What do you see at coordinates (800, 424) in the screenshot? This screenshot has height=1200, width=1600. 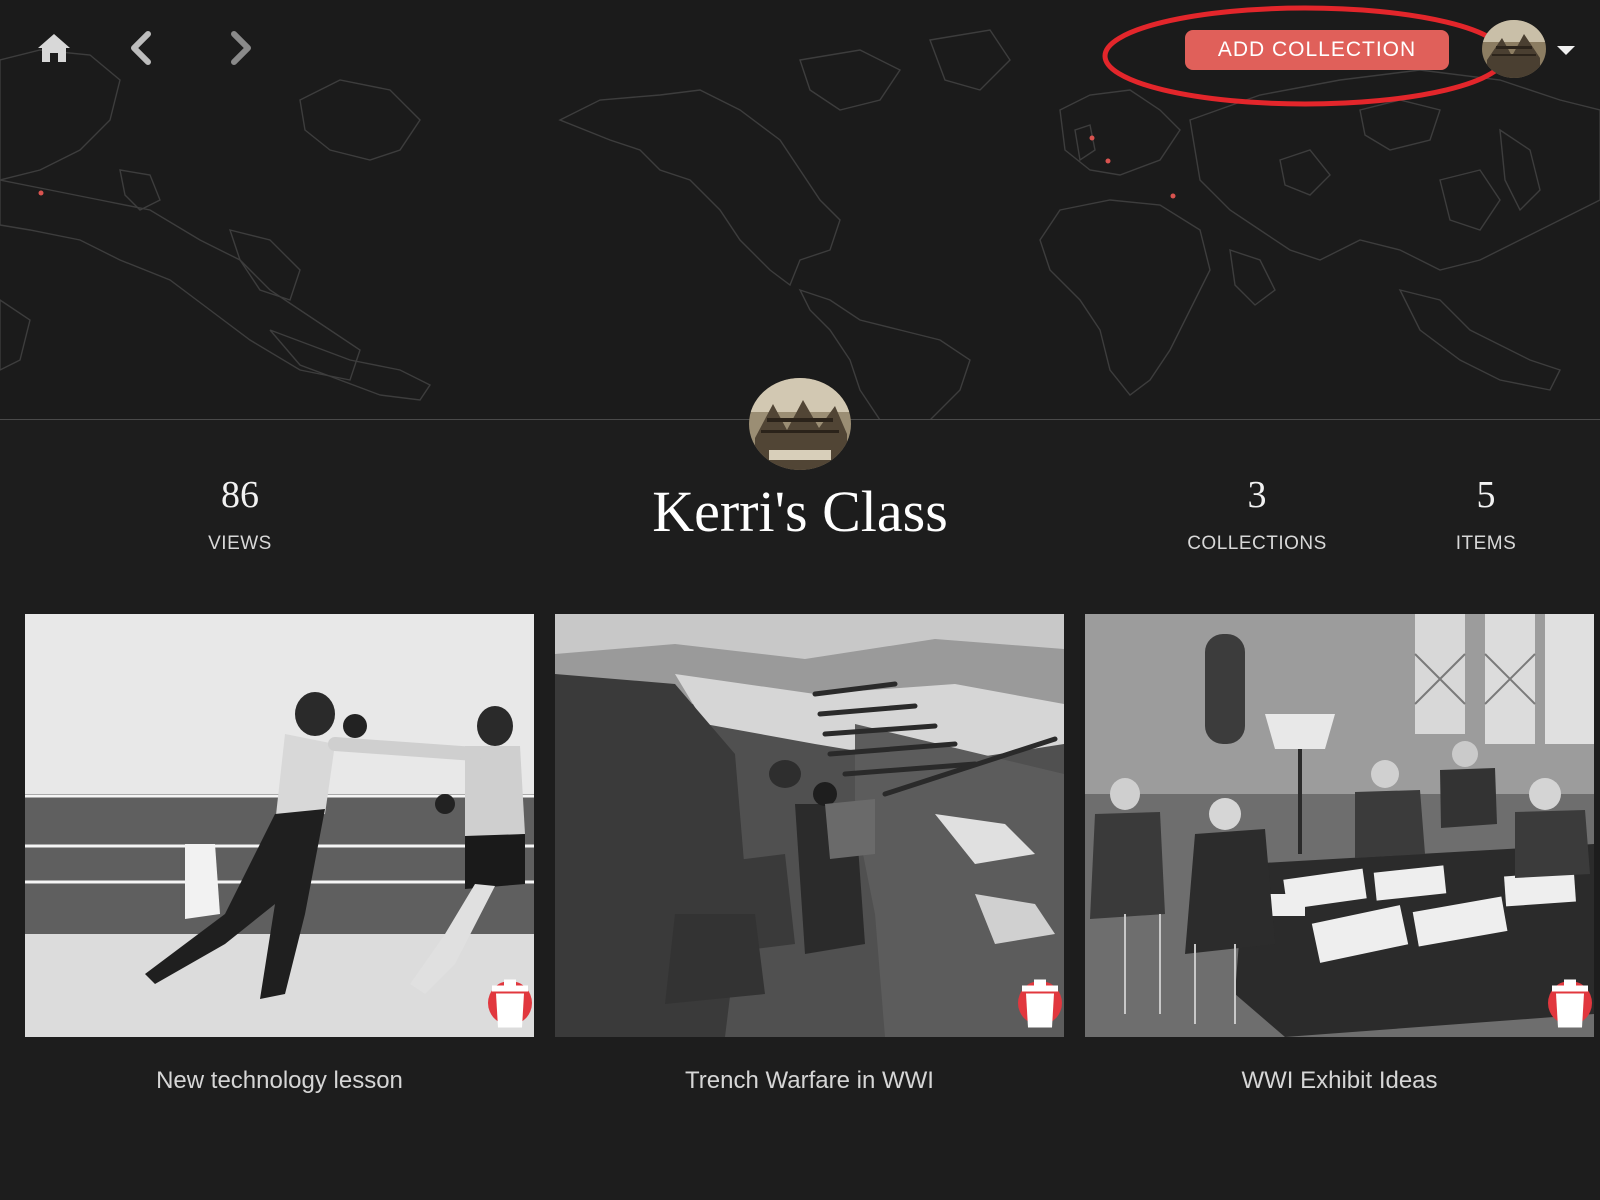 I see `profile-avatar` at bounding box center [800, 424].